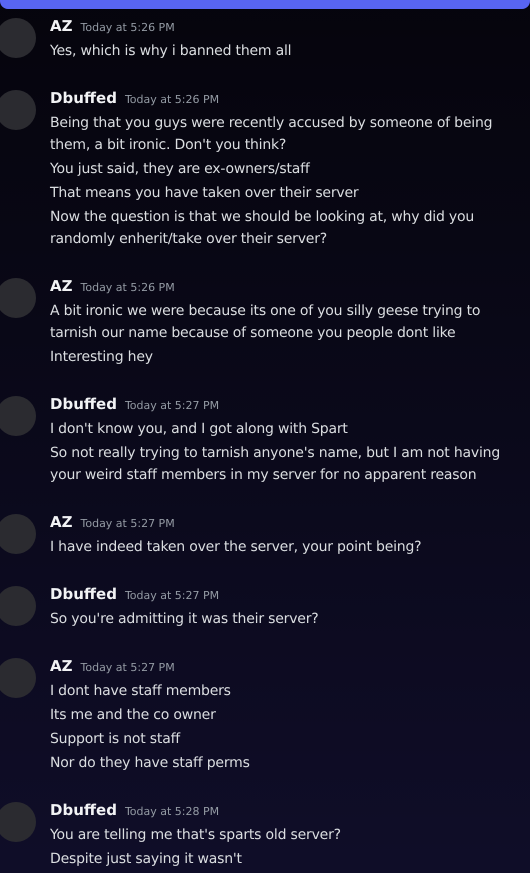 This screenshot has height=873, width=530. What do you see at coordinates (172, 811) in the screenshot?
I see `timestamp: Today at 5:28 PM` at bounding box center [172, 811].